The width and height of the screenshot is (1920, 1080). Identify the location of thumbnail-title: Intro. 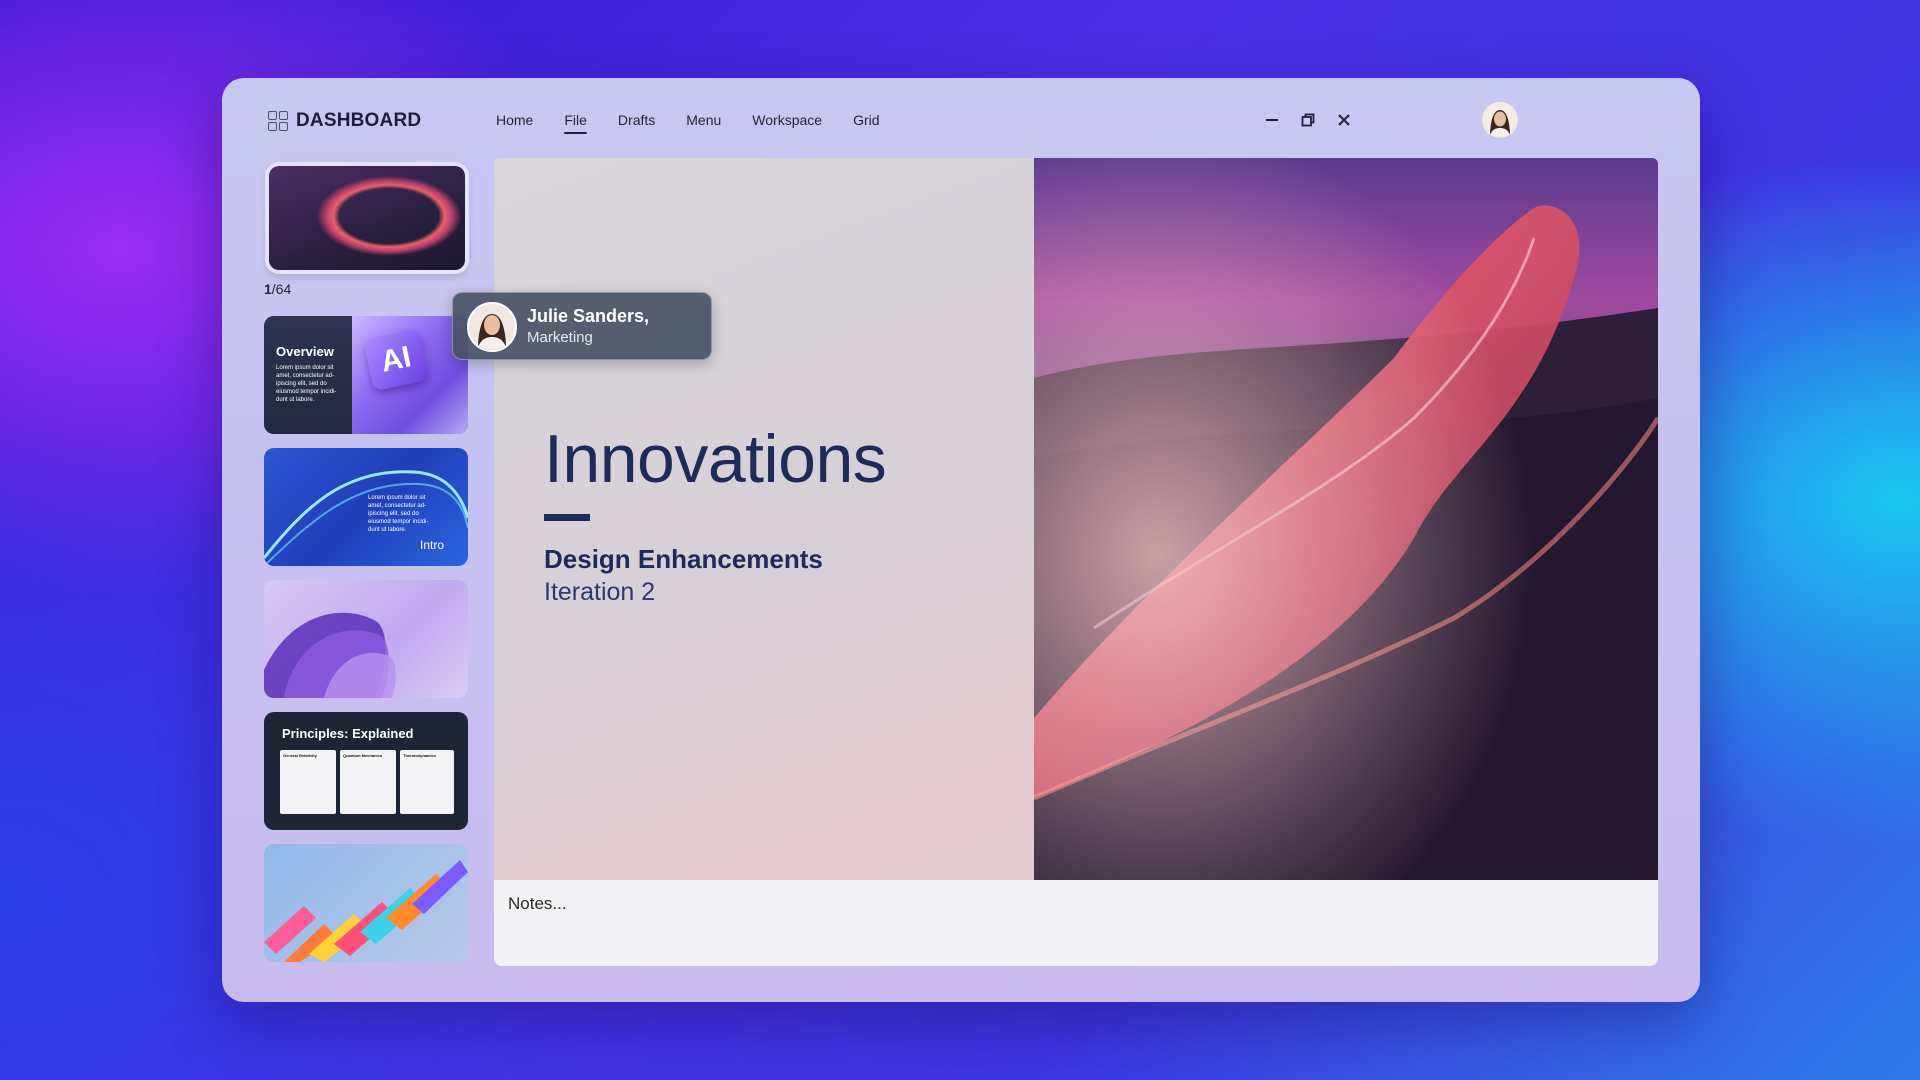
(432, 545).